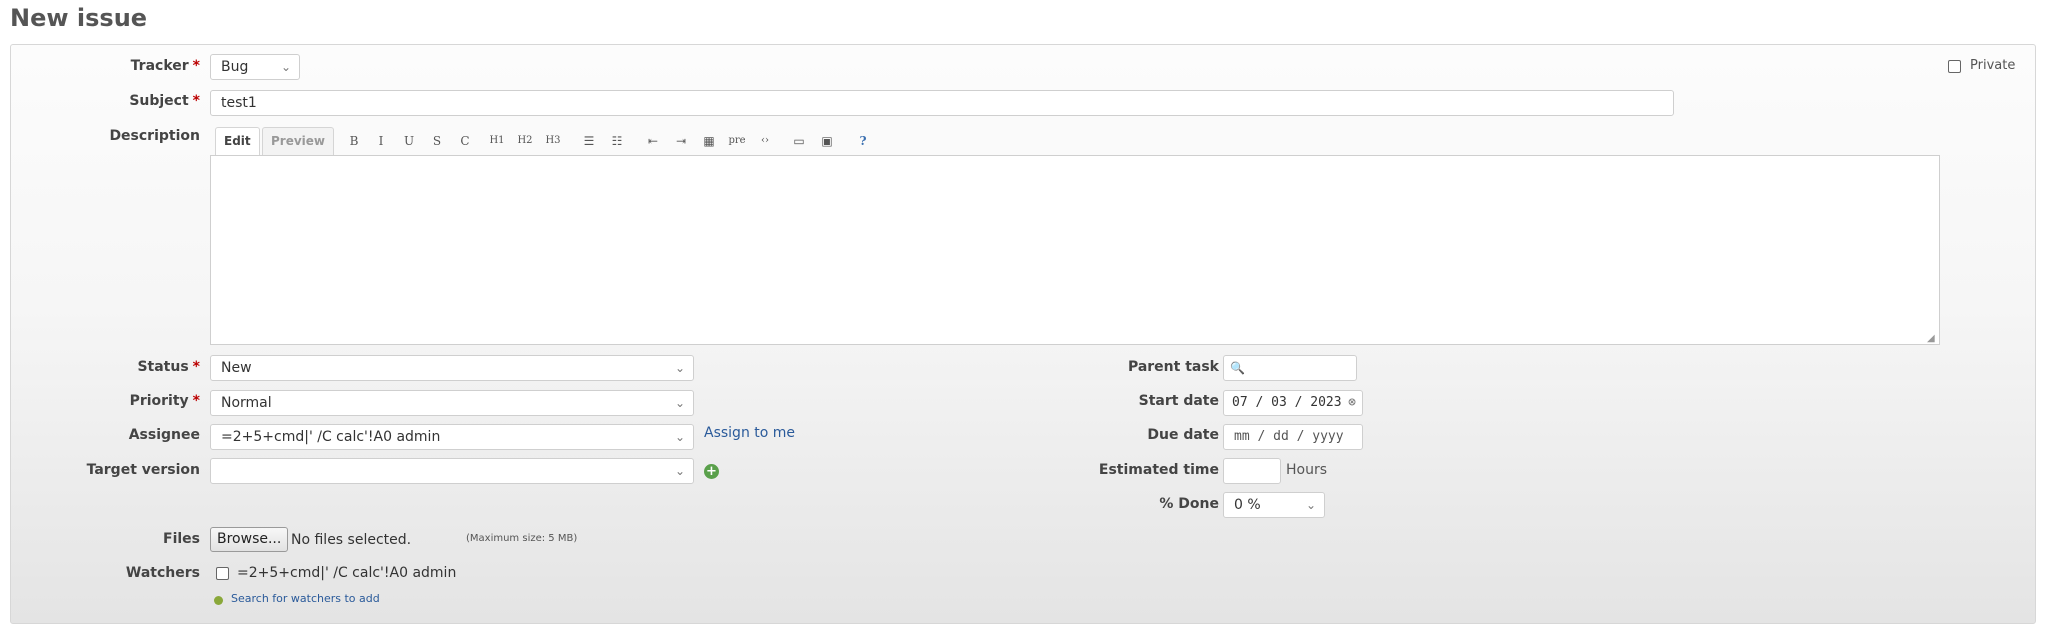 Image resolution: width=2048 pixels, height=633 pixels. Describe the element at coordinates (154, 136) in the screenshot. I see `description-label: Description` at that location.